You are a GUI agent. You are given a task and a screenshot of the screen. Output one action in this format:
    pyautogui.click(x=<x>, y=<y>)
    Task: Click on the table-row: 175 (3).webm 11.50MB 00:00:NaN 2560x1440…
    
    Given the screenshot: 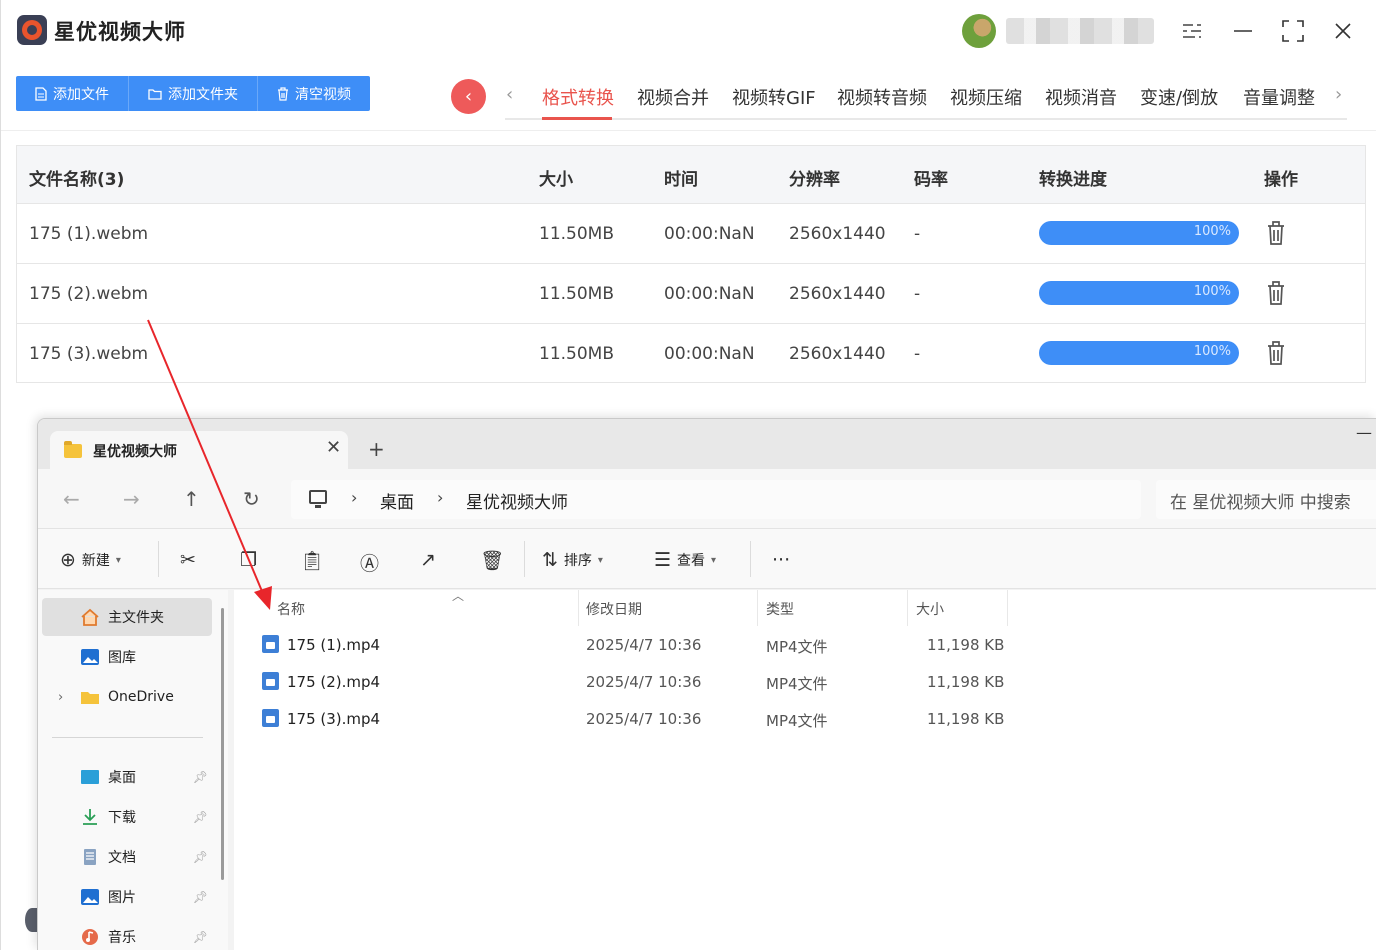 What is the action you would take?
    pyautogui.click(x=691, y=354)
    